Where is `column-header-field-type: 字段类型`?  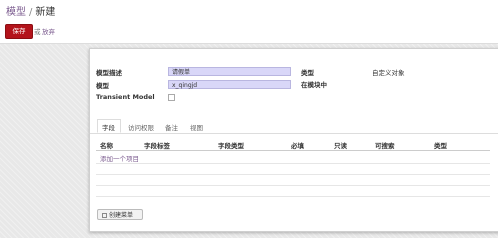 column-header-field-type: 字段类型 is located at coordinates (231, 145).